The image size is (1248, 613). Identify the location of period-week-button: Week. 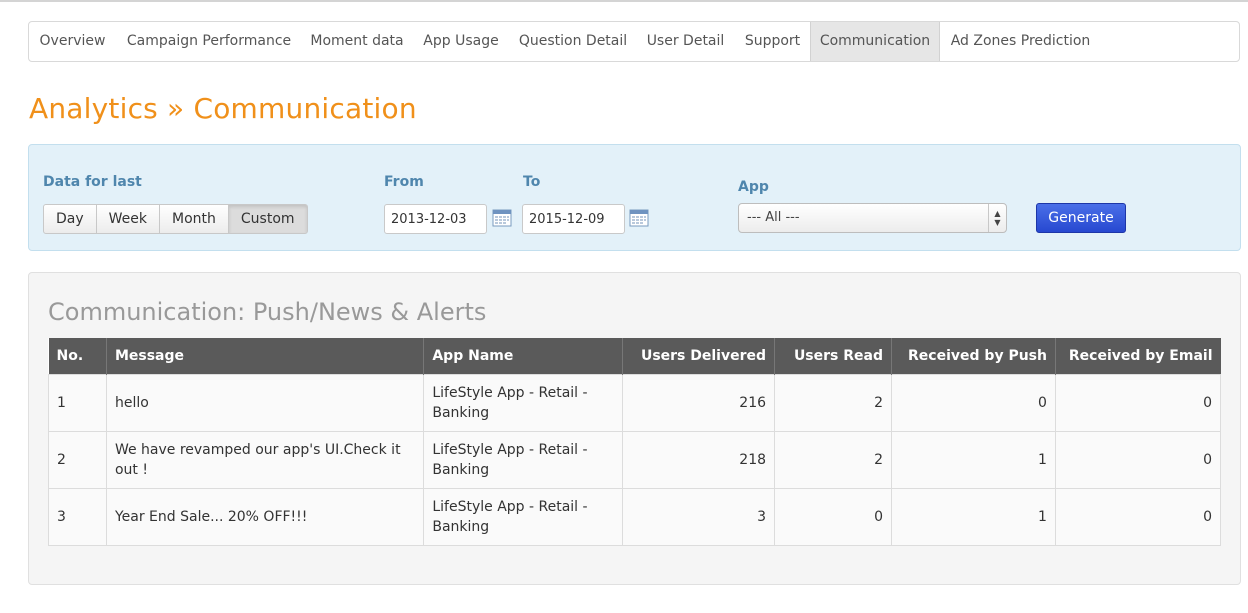
(128, 219).